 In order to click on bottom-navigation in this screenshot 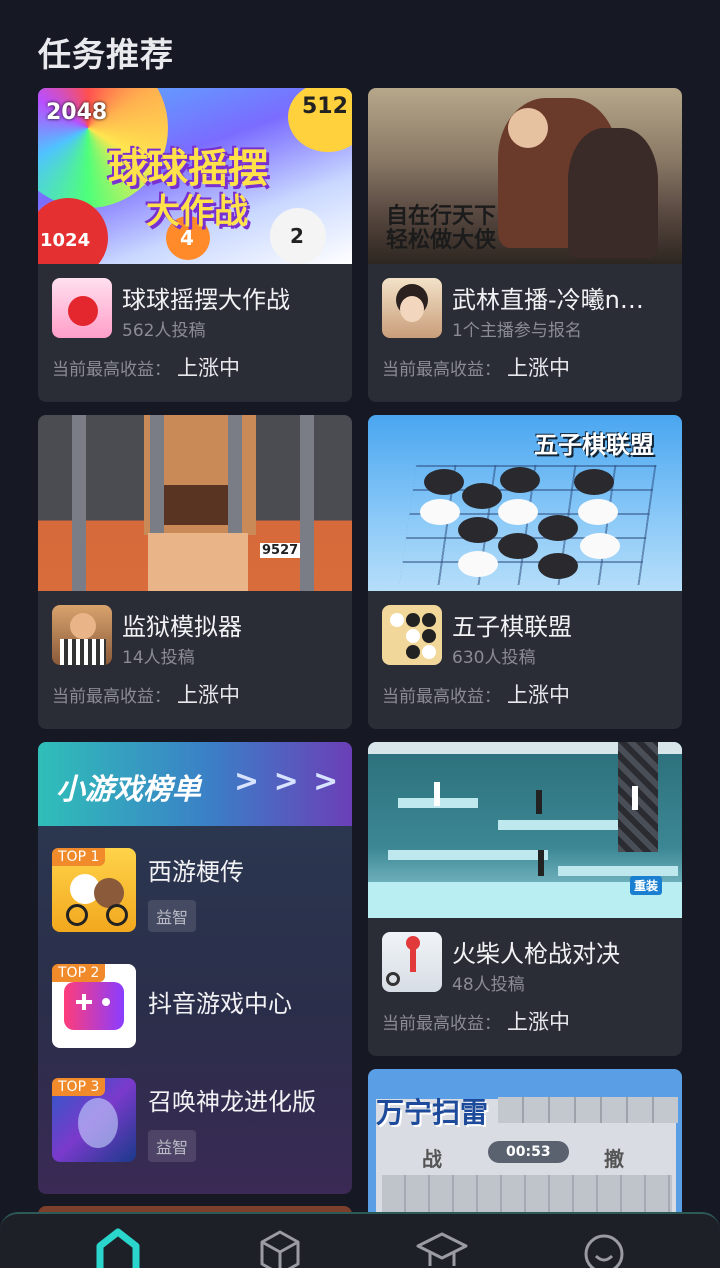, I will do `click(360, 1240)`.